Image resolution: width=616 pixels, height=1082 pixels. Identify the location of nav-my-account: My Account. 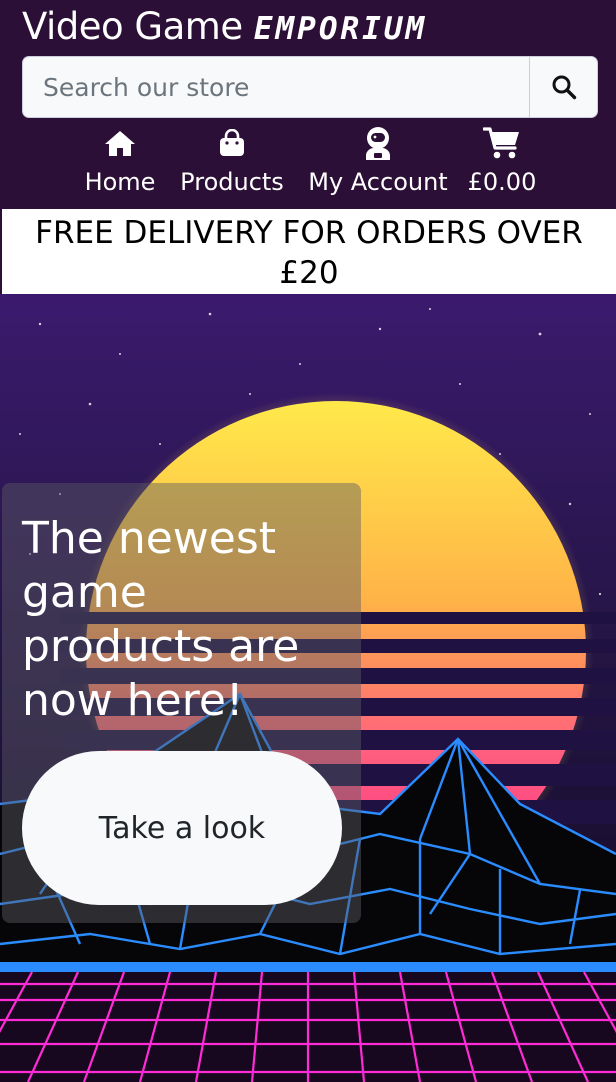
(378, 165).